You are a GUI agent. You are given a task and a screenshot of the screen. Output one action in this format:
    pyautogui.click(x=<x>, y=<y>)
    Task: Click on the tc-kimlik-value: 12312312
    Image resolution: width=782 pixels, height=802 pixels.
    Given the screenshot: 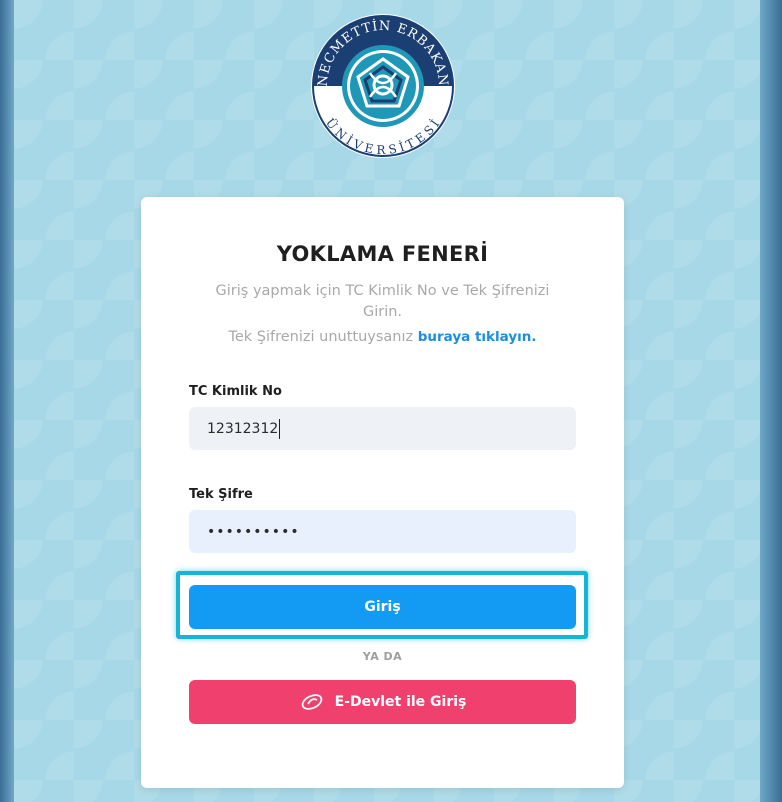 What is the action you would take?
    pyautogui.click(x=243, y=428)
    